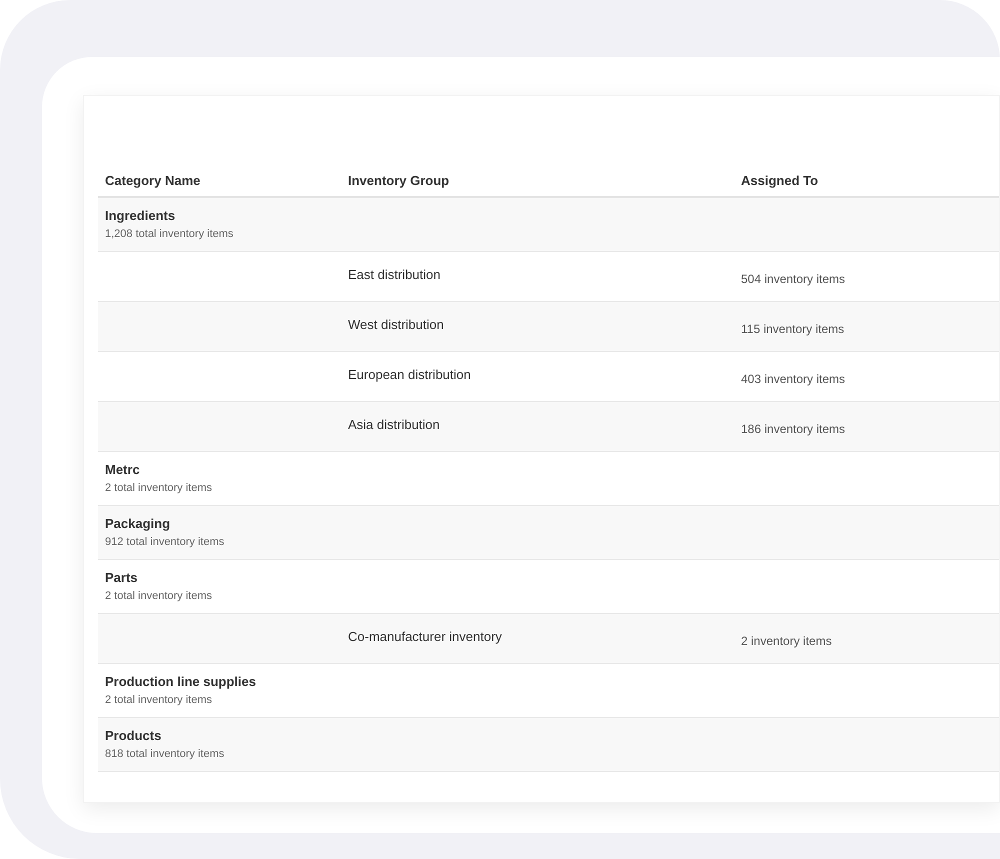  I want to click on category-total: 818 total inventory items, so click(164, 754).